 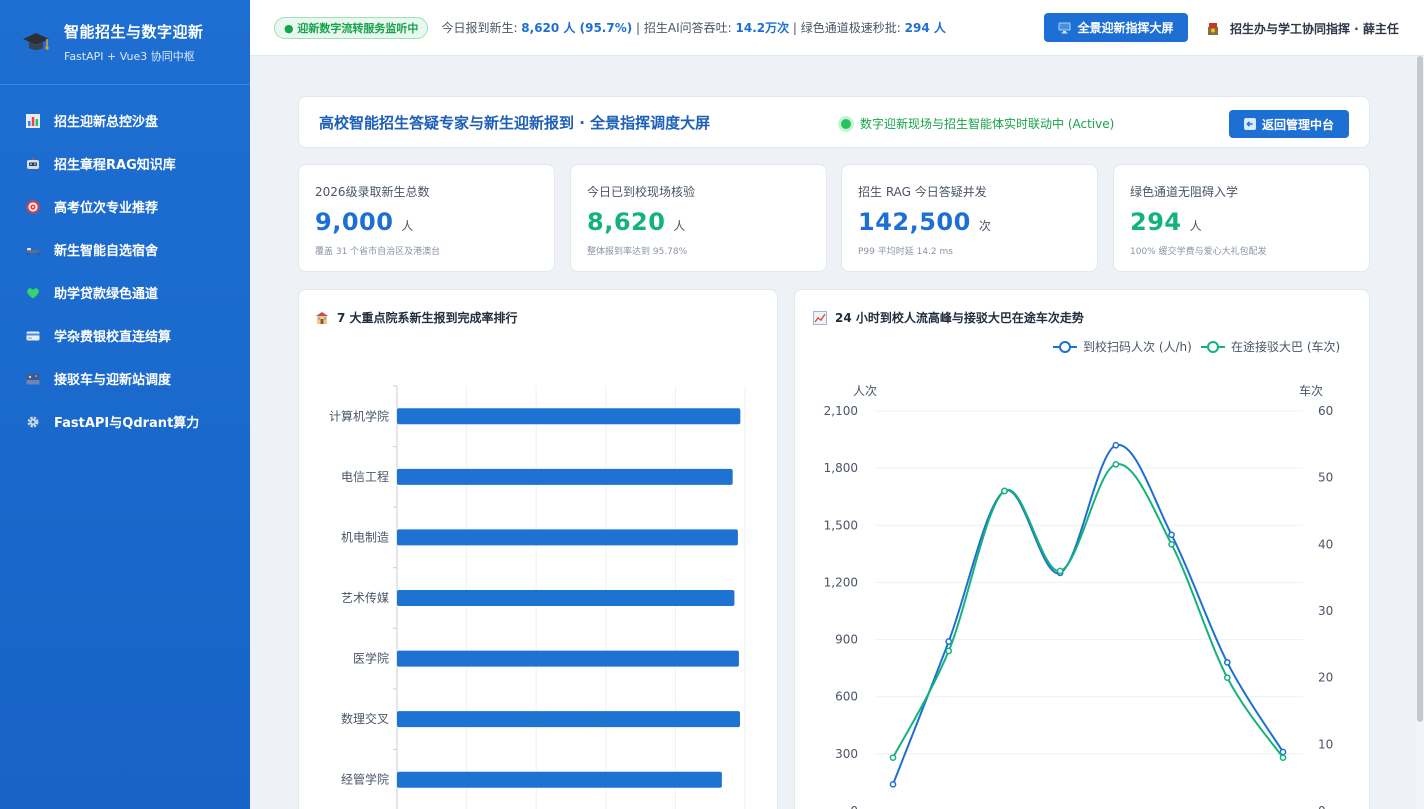 What do you see at coordinates (1420, 389) in the screenshot?
I see `scroll-thumb` at bounding box center [1420, 389].